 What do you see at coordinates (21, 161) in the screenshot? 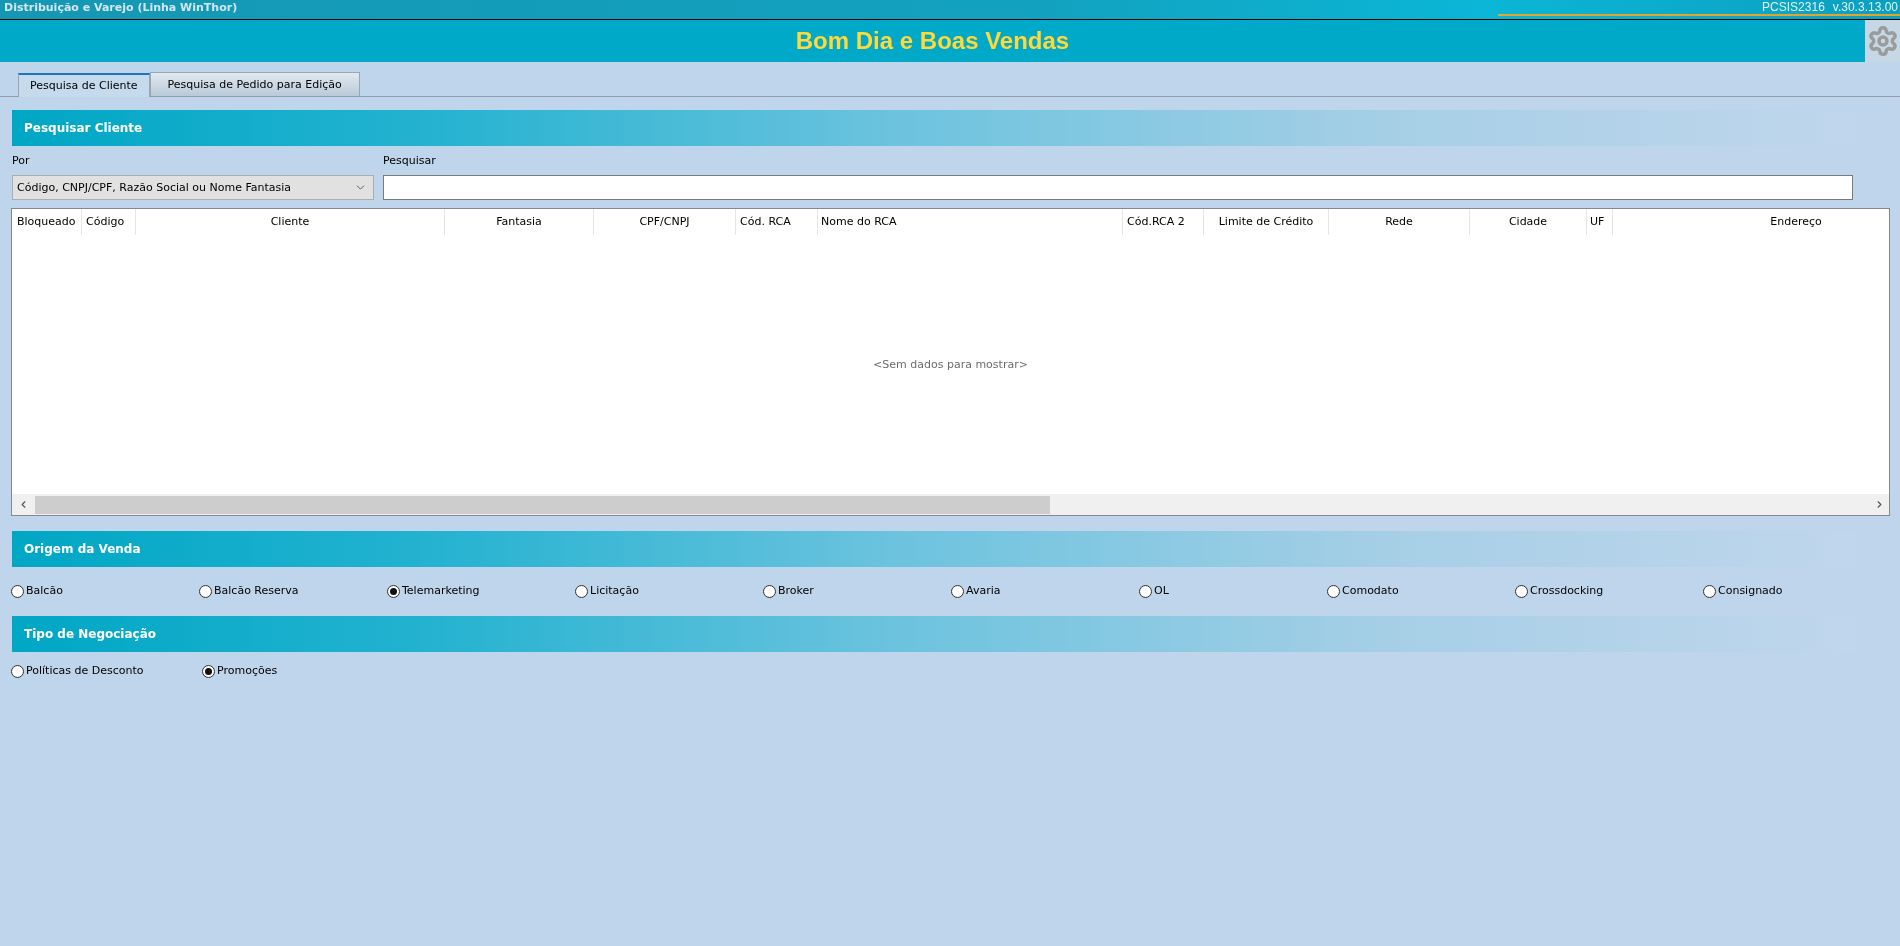
I see `field-label: Por` at bounding box center [21, 161].